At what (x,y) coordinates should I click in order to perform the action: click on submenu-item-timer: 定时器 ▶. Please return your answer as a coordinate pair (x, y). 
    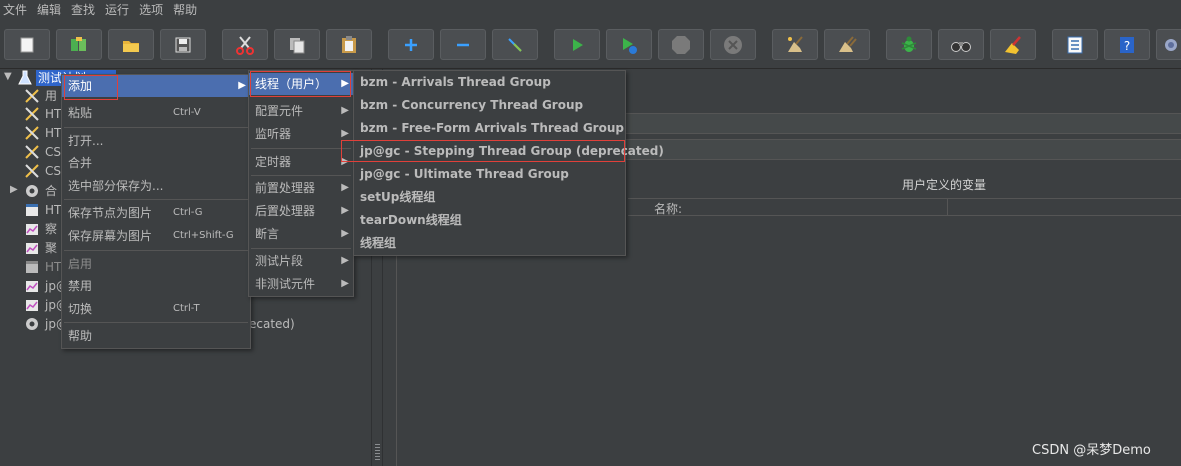
    Looking at the image, I should click on (301, 162).